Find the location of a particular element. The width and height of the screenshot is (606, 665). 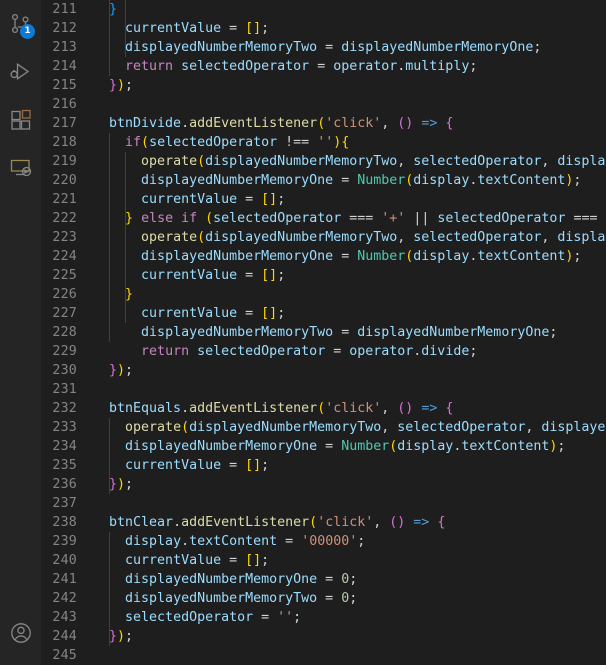

activity-bar-item-remote-explorer is located at coordinates (20, 168).